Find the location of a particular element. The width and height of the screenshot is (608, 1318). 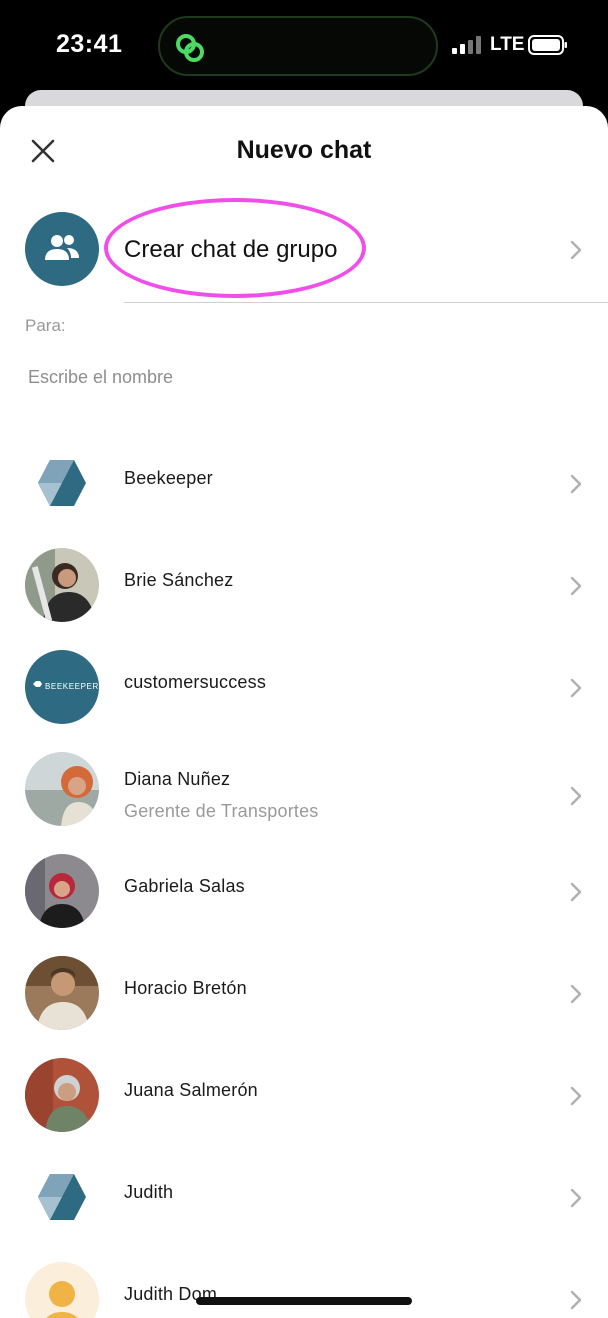

contact-item-beekeeper: Beekeeper is located at coordinates (304, 496).